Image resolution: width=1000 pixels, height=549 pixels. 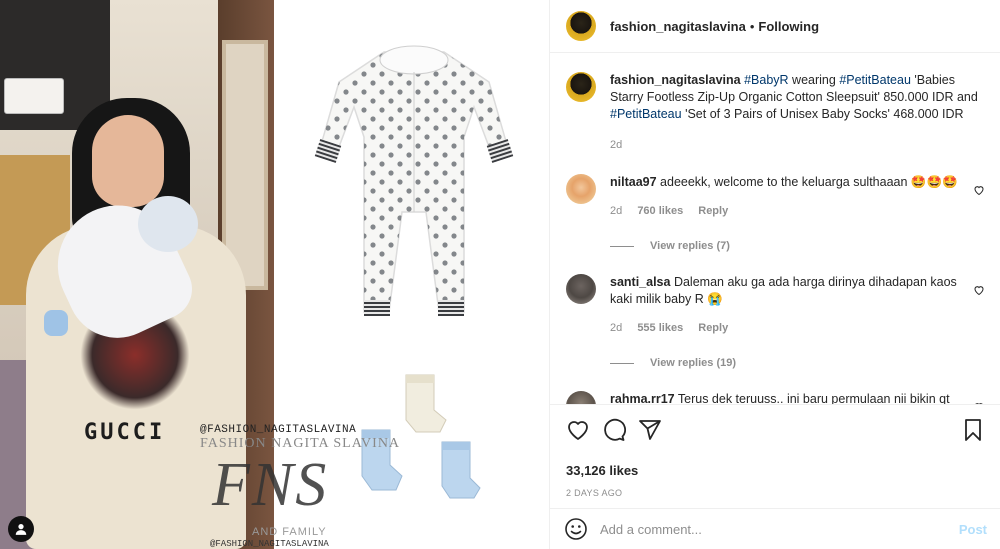 I want to click on watermark-logo: FNS, so click(x=270, y=485).